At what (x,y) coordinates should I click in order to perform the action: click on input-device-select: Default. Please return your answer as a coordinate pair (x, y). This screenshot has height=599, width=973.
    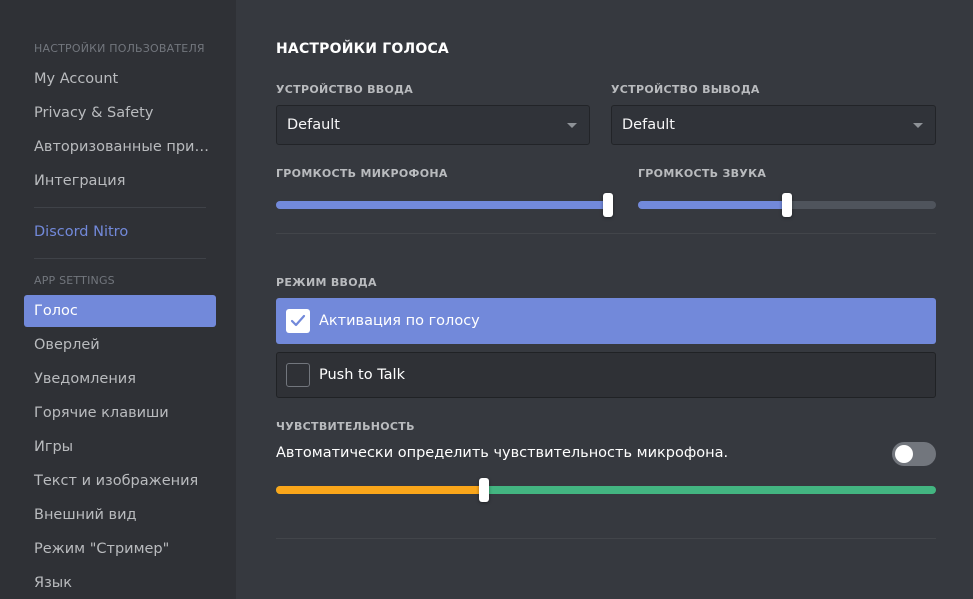
    Looking at the image, I should click on (433, 125).